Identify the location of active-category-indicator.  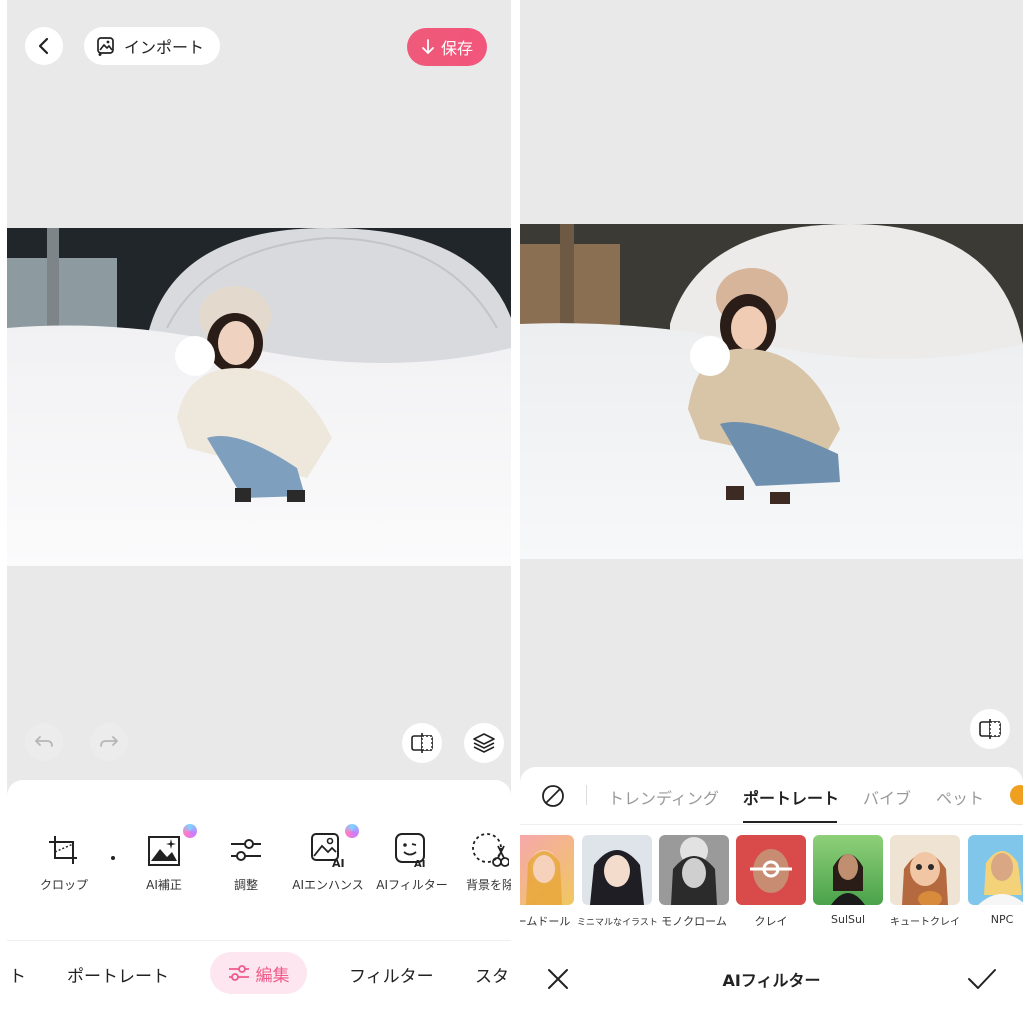
(790, 822).